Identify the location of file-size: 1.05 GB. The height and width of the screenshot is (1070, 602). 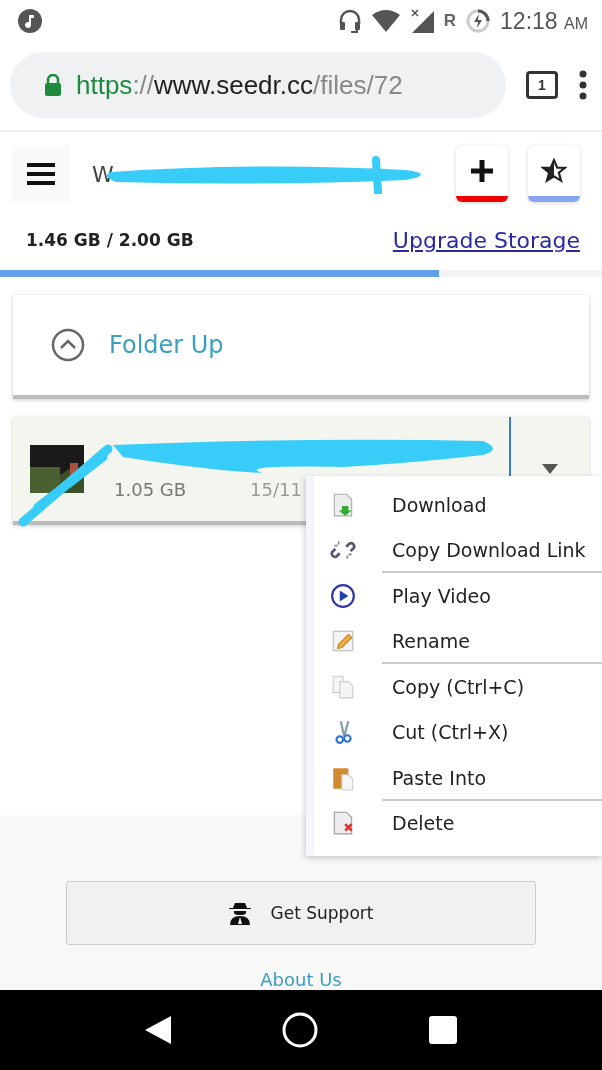
(150, 489).